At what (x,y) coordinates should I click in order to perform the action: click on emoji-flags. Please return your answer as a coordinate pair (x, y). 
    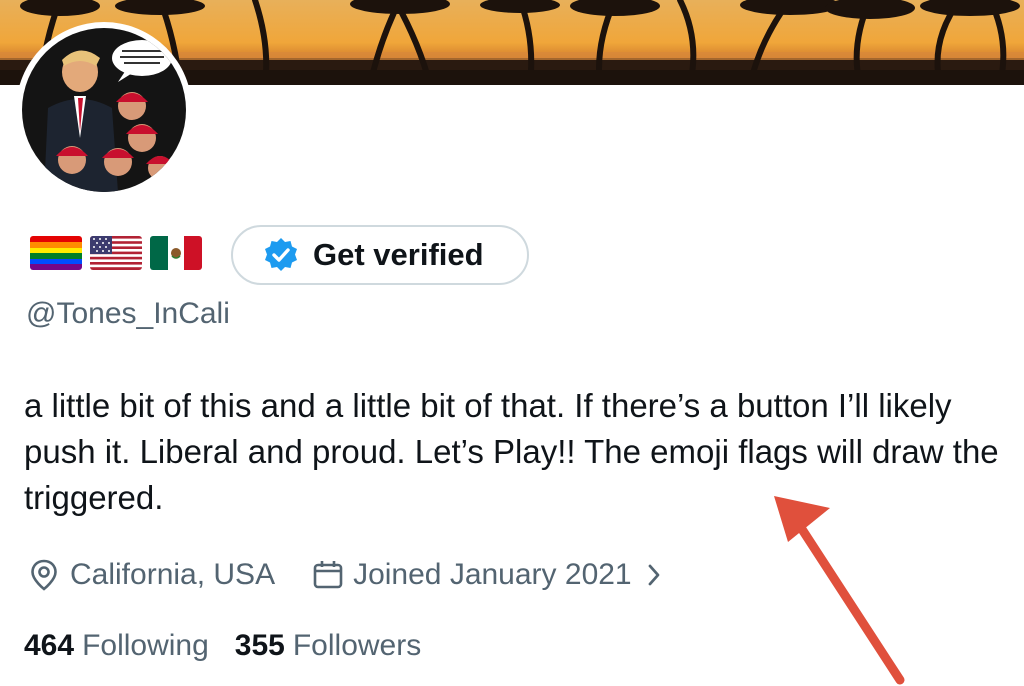
    Looking at the image, I should click on (116, 253).